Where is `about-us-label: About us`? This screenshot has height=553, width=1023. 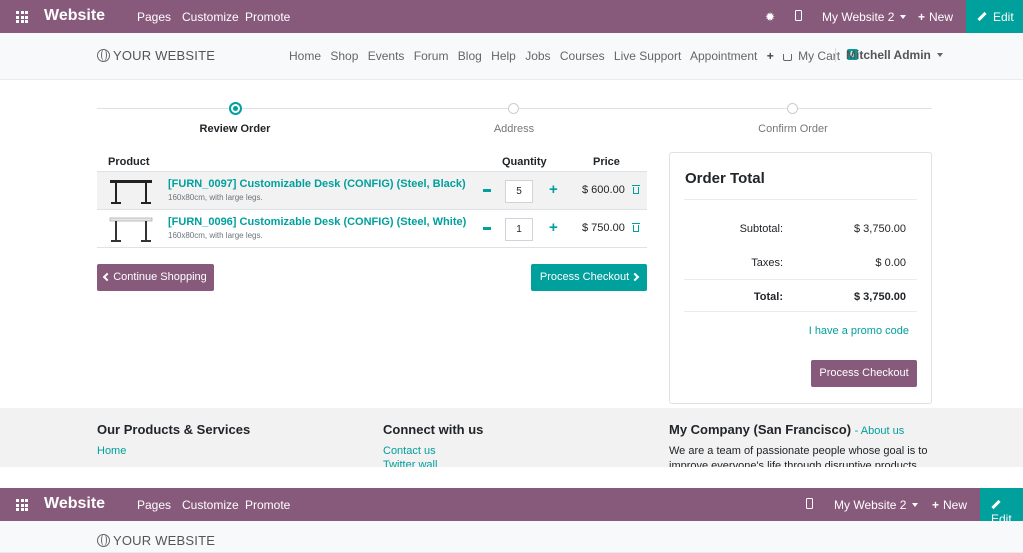 about-us-label: About us is located at coordinates (882, 431).